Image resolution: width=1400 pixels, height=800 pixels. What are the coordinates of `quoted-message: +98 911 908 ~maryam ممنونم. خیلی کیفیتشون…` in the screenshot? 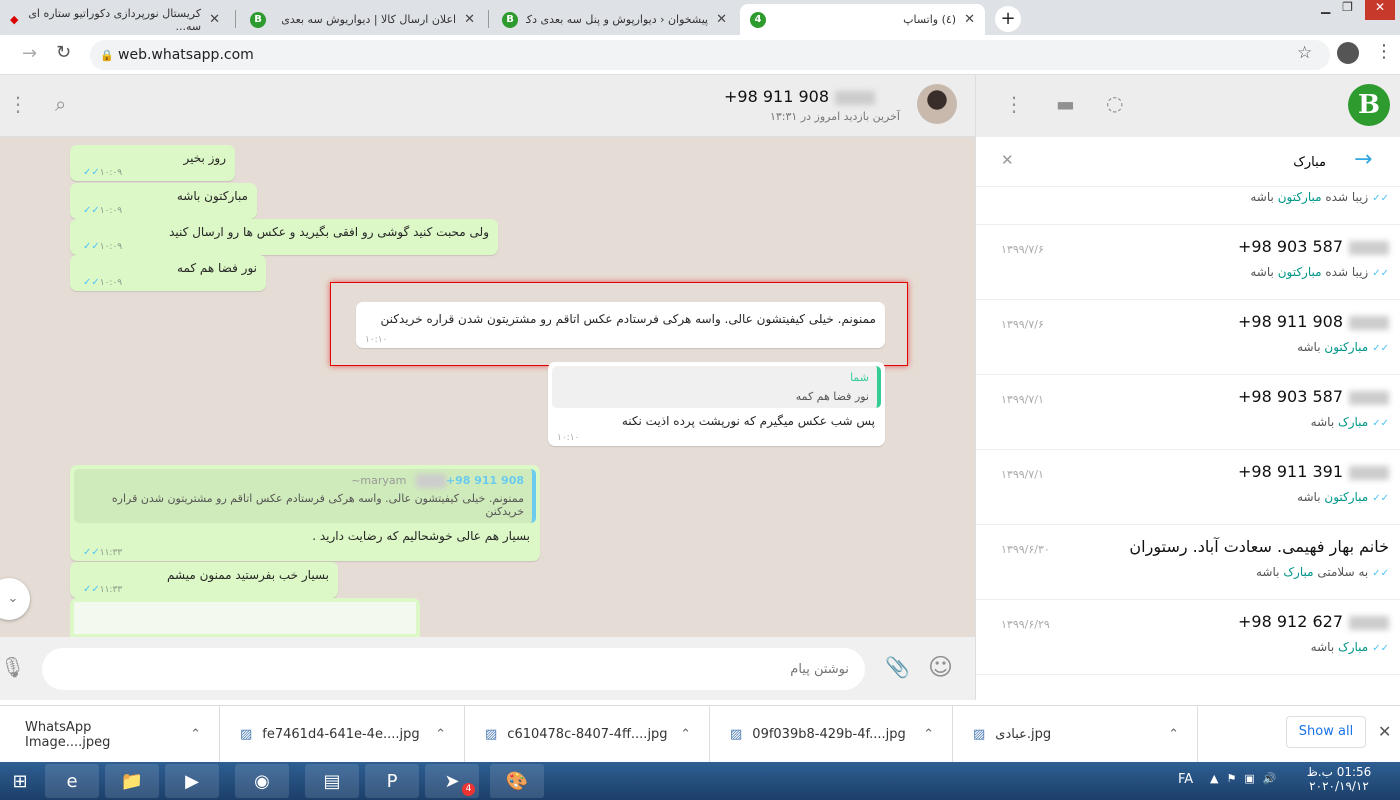 It's located at (305, 496).